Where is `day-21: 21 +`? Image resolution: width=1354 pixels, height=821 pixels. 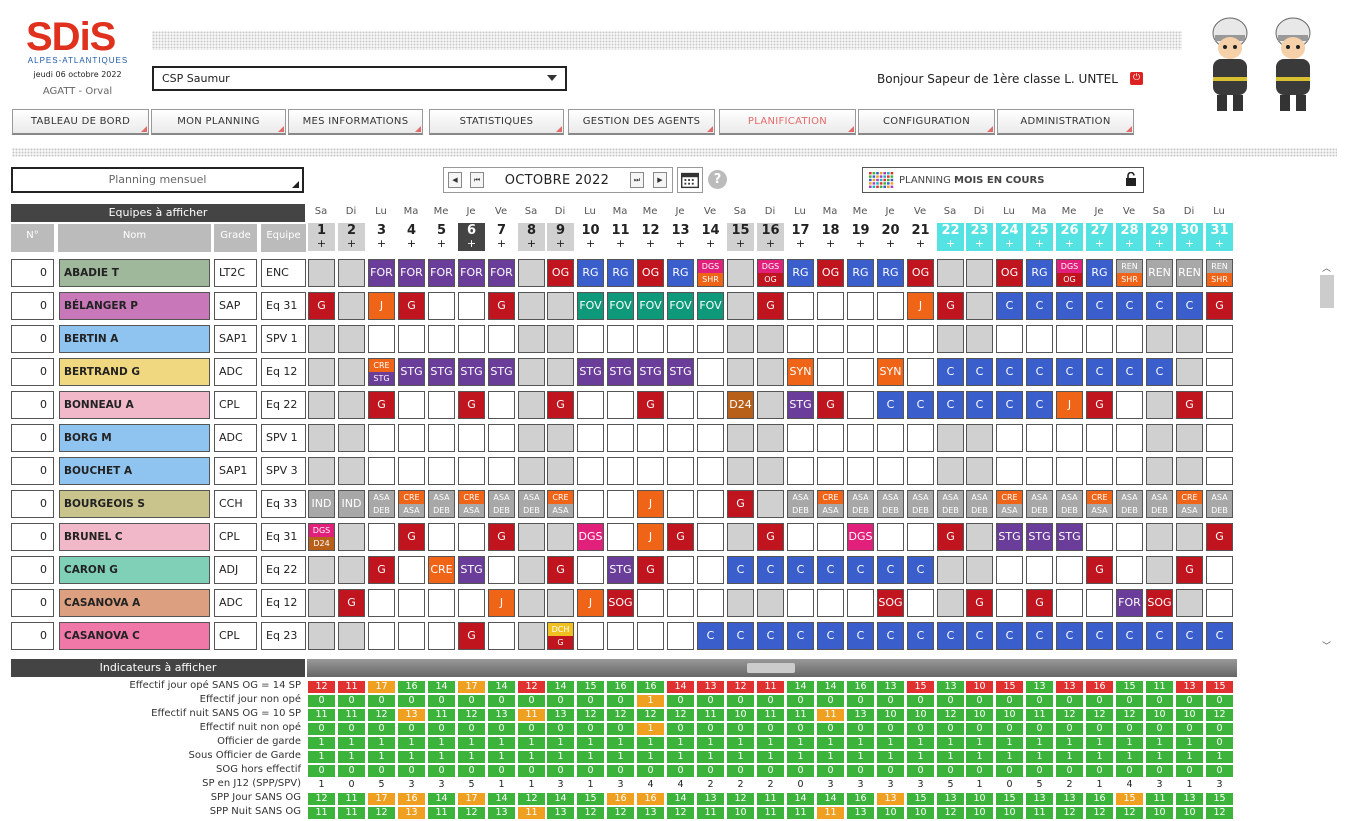
day-21: 21 + is located at coordinates (920, 237).